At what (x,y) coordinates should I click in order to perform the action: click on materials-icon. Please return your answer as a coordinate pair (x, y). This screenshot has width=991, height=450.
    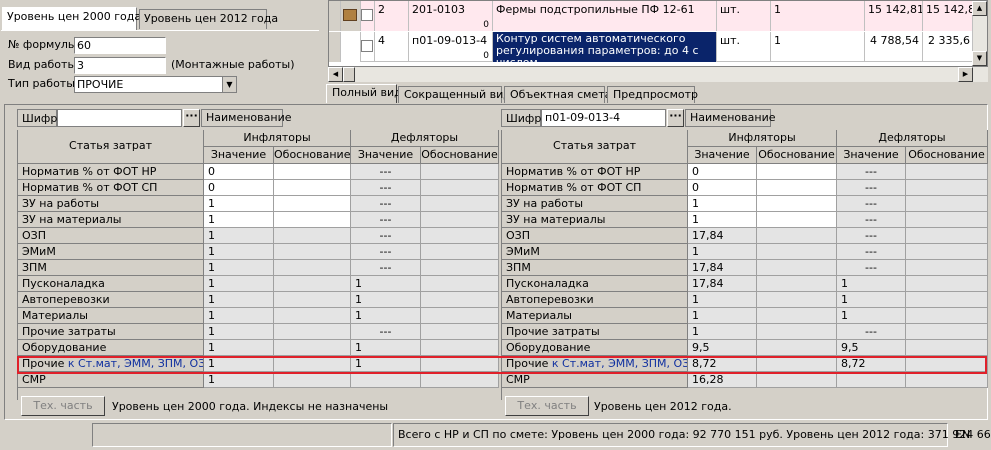
    Looking at the image, I should click on (350, 15).